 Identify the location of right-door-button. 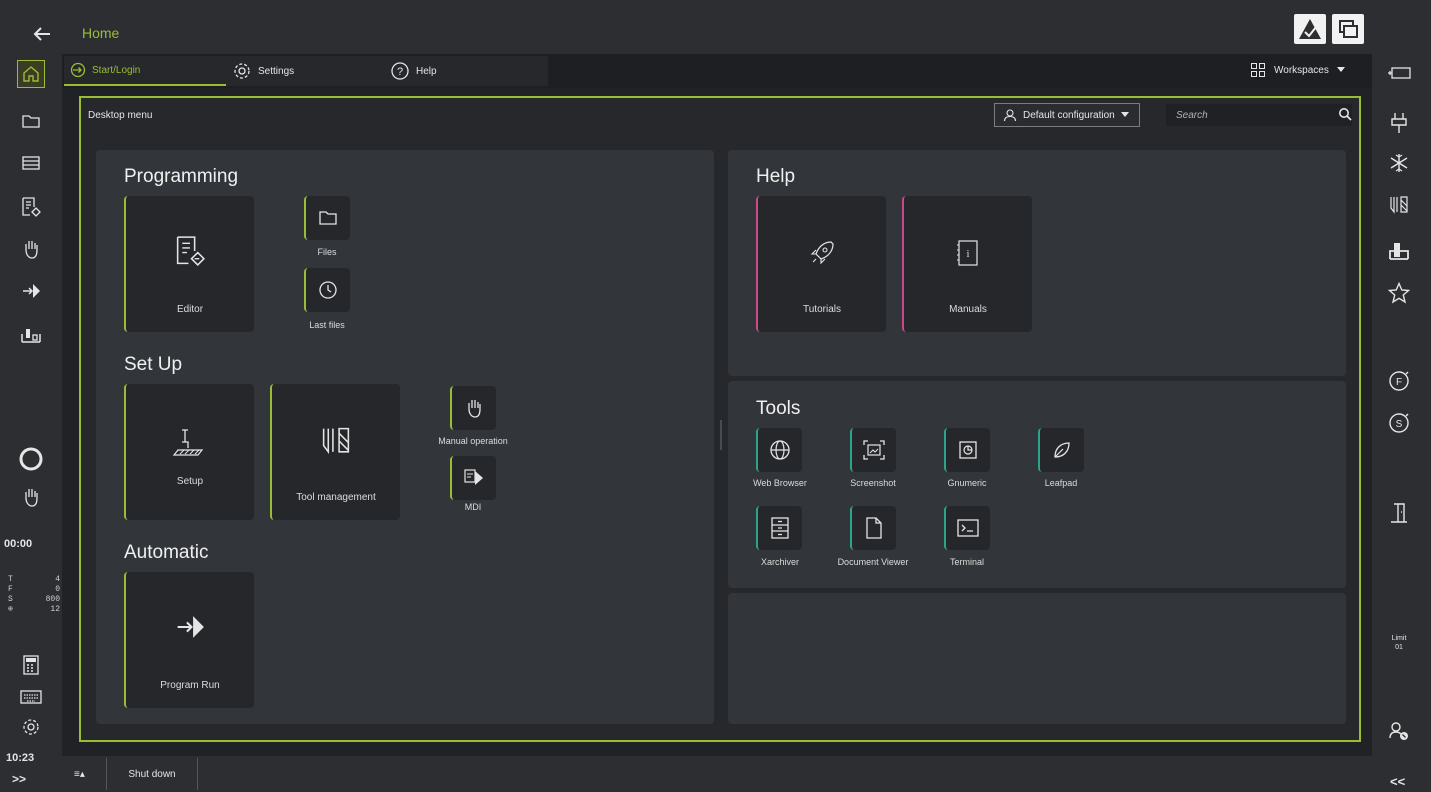
(1399, 513).